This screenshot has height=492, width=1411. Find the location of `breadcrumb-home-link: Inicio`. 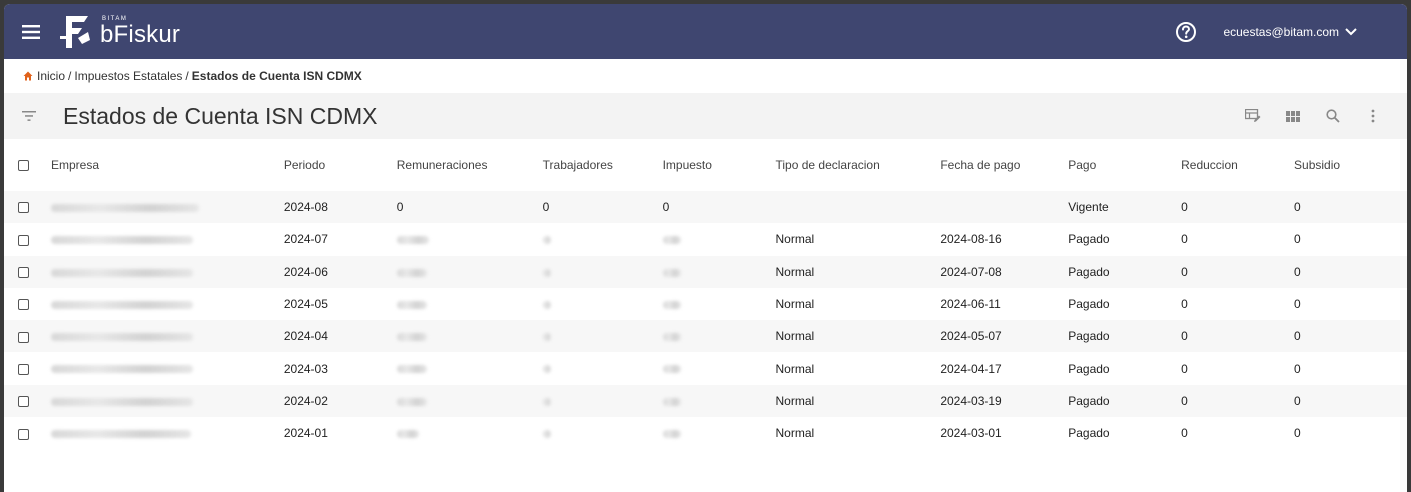

breadcrumb-home-link: Inicio is located at coordinates (51, 76).